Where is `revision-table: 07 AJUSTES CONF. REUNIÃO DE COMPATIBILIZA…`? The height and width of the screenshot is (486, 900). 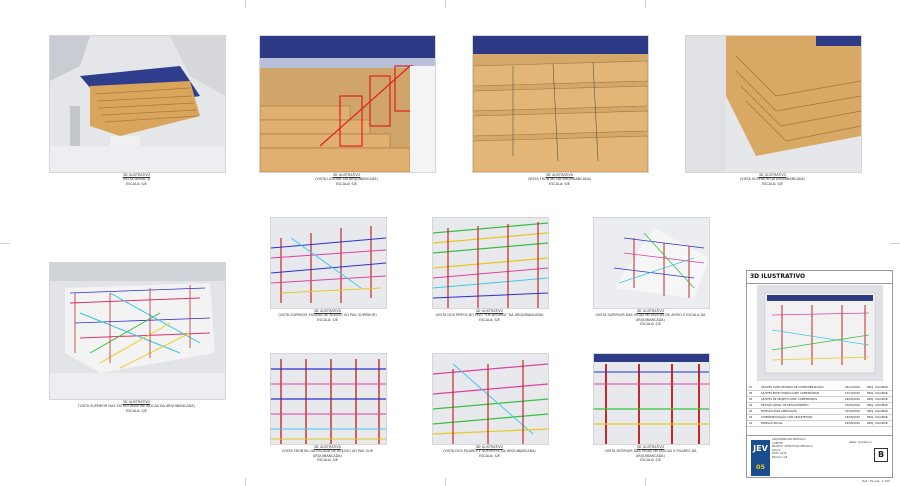
revision-table: 07 AJUSTES CONF. REUNIÃO DE COMPATIBILIZA… is located at coordinates (819, 406).